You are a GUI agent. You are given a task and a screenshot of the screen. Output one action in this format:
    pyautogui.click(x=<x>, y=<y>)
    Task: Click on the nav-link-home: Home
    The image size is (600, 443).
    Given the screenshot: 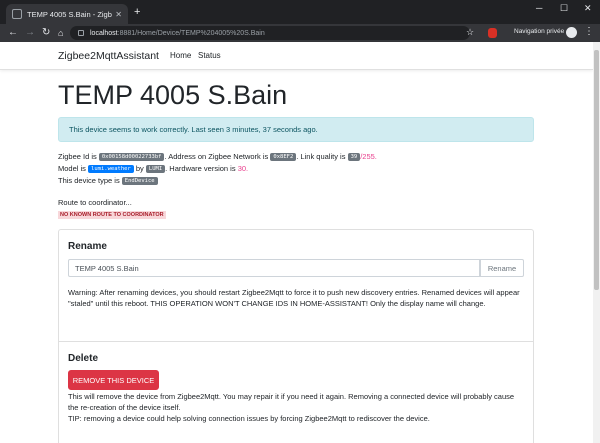 What is the action you would take?
    pyautogui.click(x=180, y=55)
    